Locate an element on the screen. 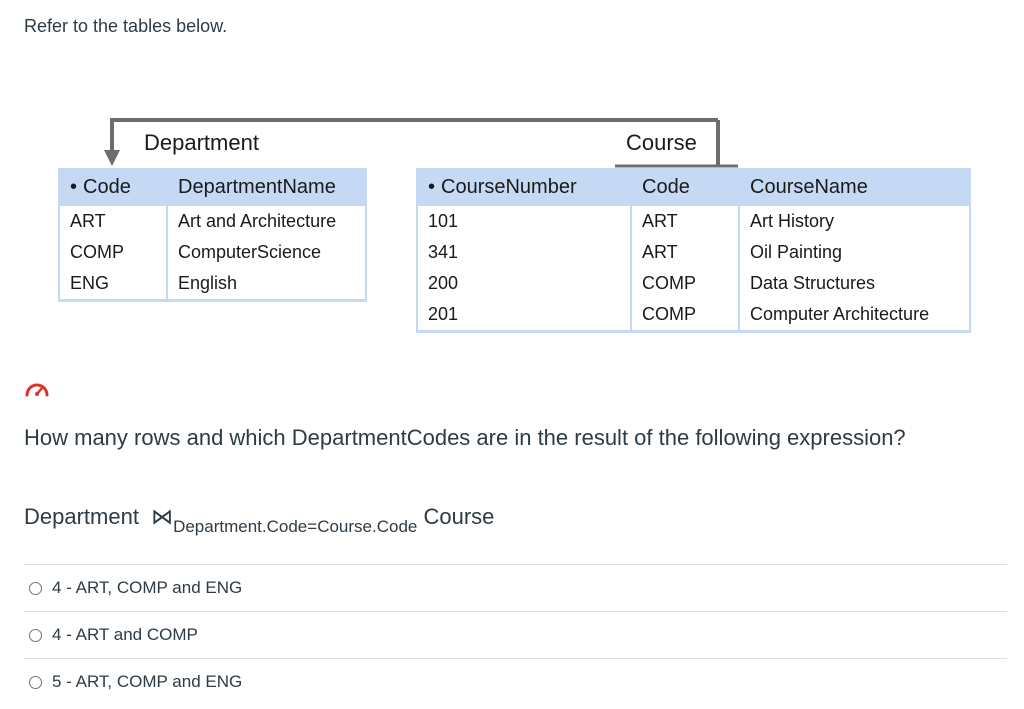 Image resolution: width=1024 pixels, height=709 pixels. expression-left: Department is located at coordinates (81, 516).